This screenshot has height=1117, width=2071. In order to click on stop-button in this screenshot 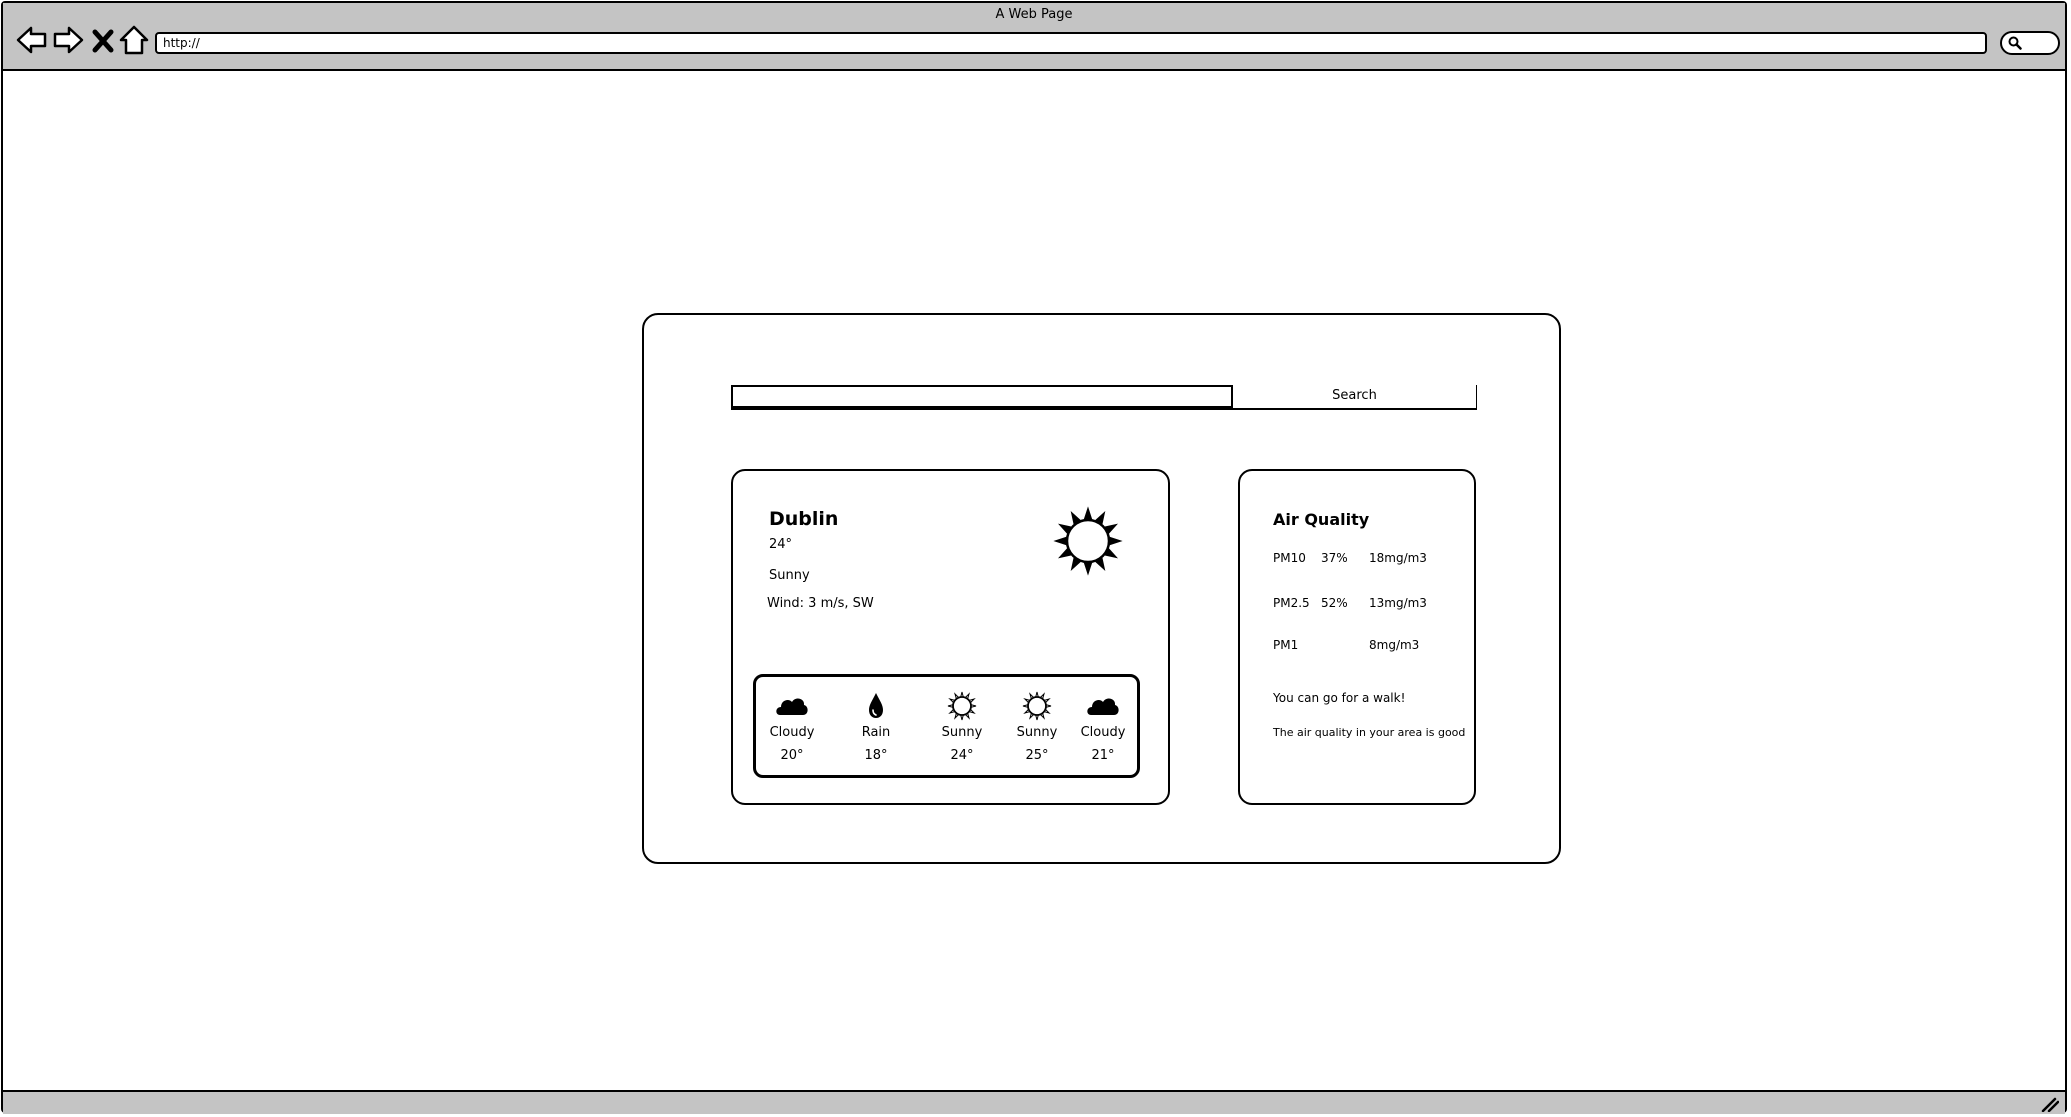, I will do `click(103, 40)`.